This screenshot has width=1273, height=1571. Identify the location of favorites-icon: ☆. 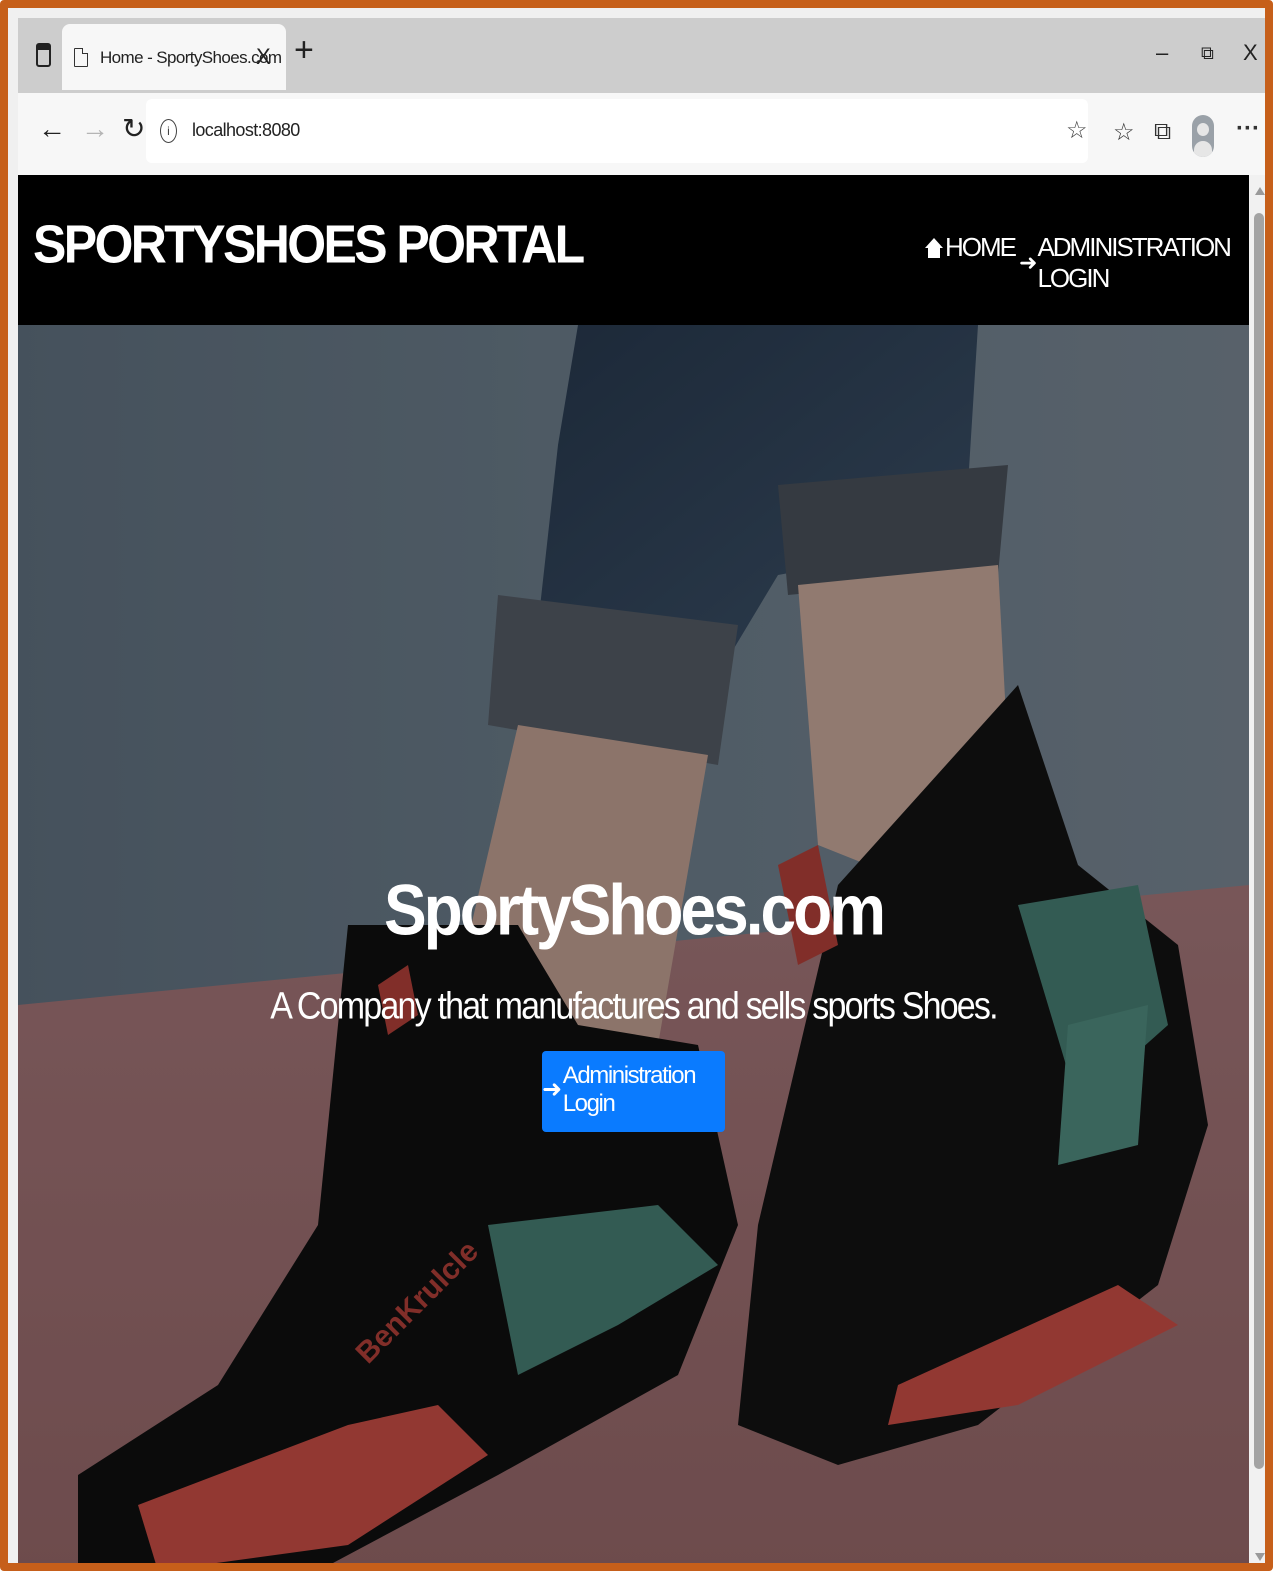
(1124, 132).